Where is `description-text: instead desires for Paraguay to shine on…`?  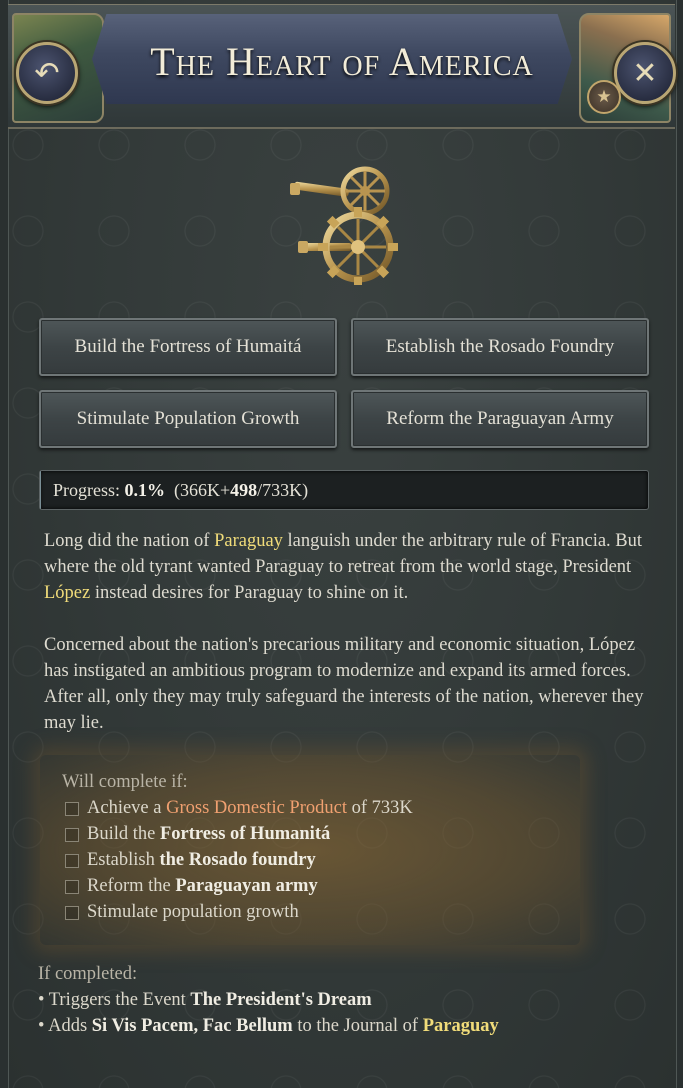 description-text: instead desires for Paraguay to shine on… is located at coordinates (249, 593).